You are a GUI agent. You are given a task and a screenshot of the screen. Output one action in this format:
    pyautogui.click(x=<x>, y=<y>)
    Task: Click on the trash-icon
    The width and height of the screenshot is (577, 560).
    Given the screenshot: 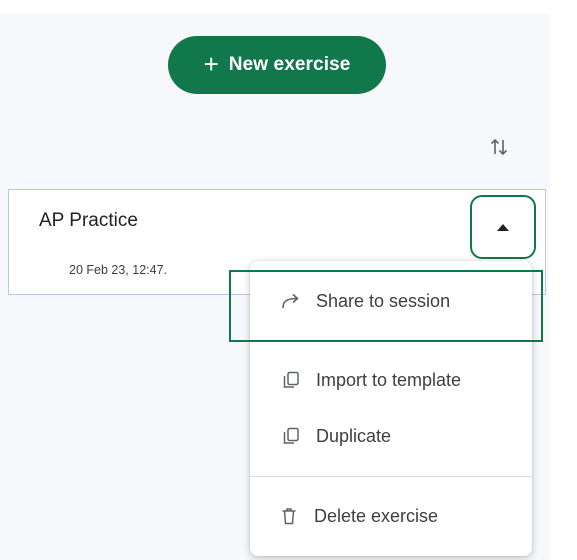 What is the action you would take?
    pyautogui.click(x=289, y=516)
    